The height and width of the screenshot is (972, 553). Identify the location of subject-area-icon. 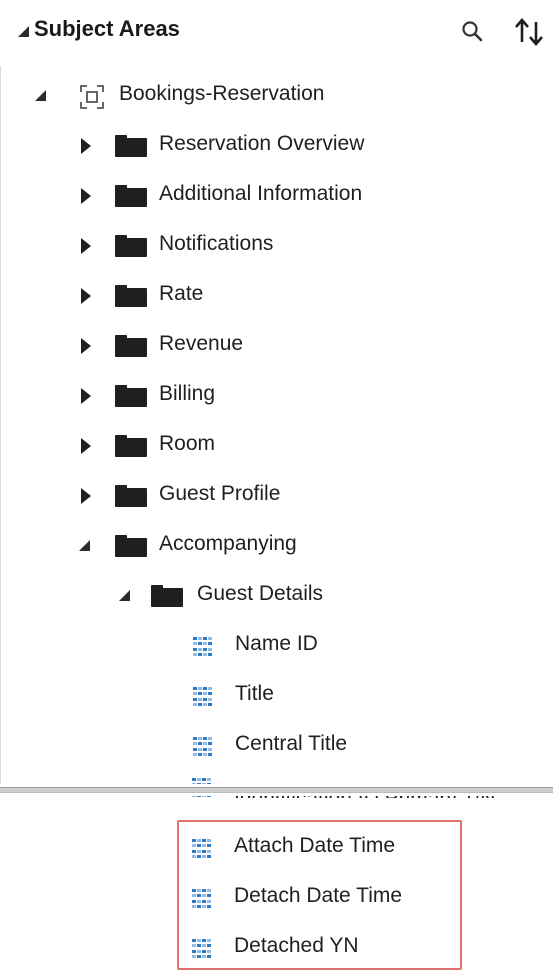
(92, 97).